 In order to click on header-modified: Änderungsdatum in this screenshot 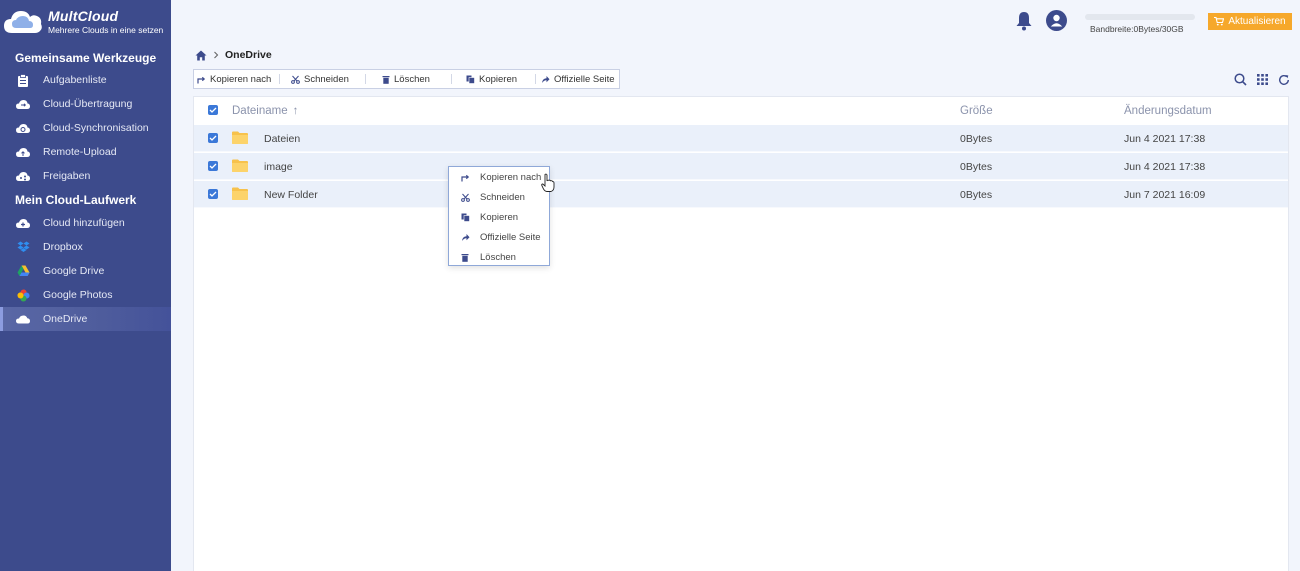, I will do `click(1168, 110)`.